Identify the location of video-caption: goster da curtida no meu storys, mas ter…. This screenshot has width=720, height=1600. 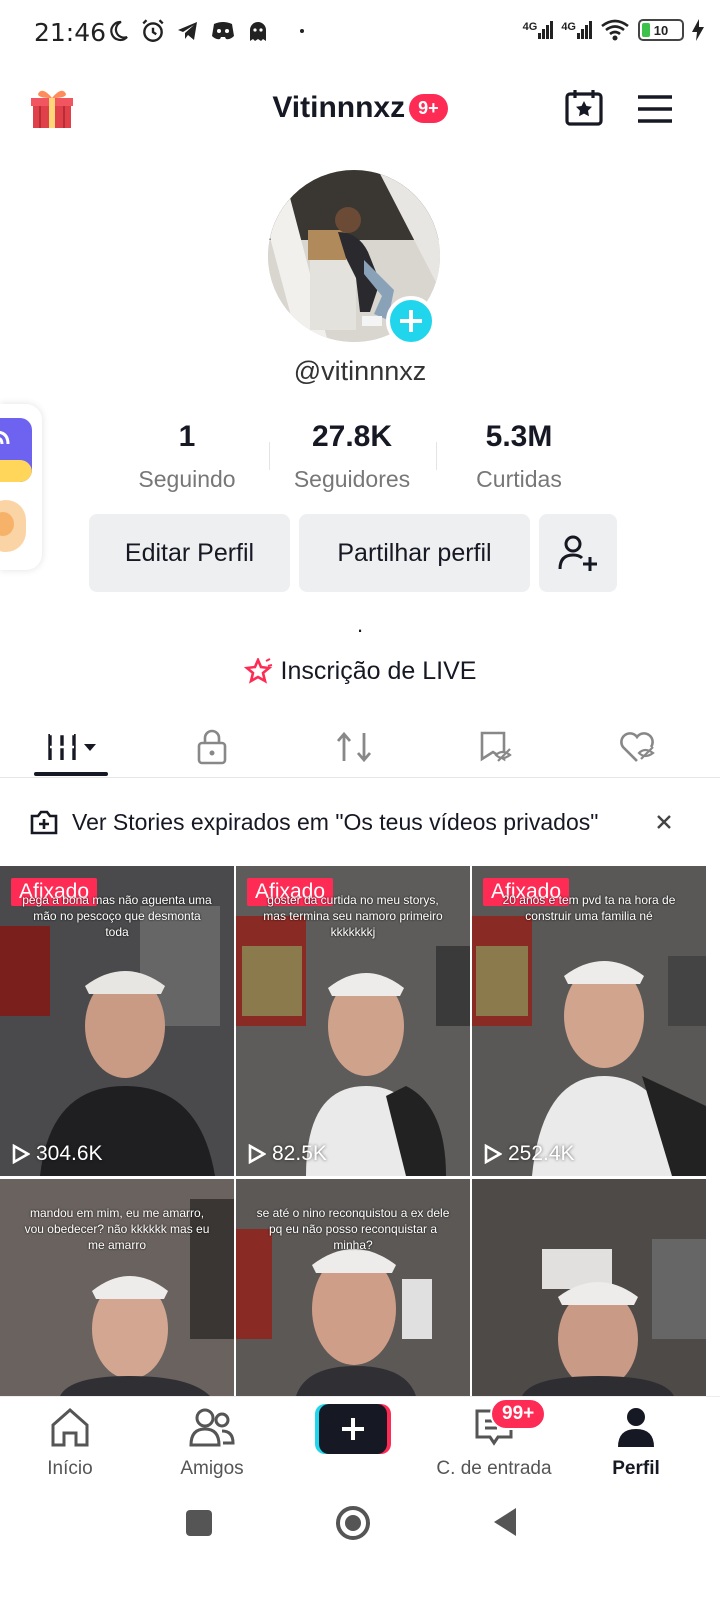
(353, 916).